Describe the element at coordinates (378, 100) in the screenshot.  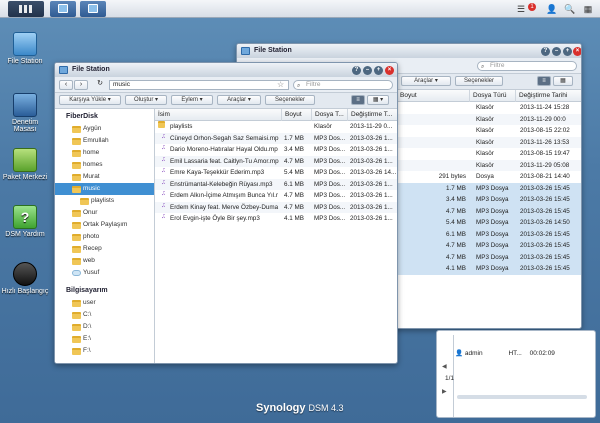
I see `thumbnail-view-button: ▦ ▾` at that location.